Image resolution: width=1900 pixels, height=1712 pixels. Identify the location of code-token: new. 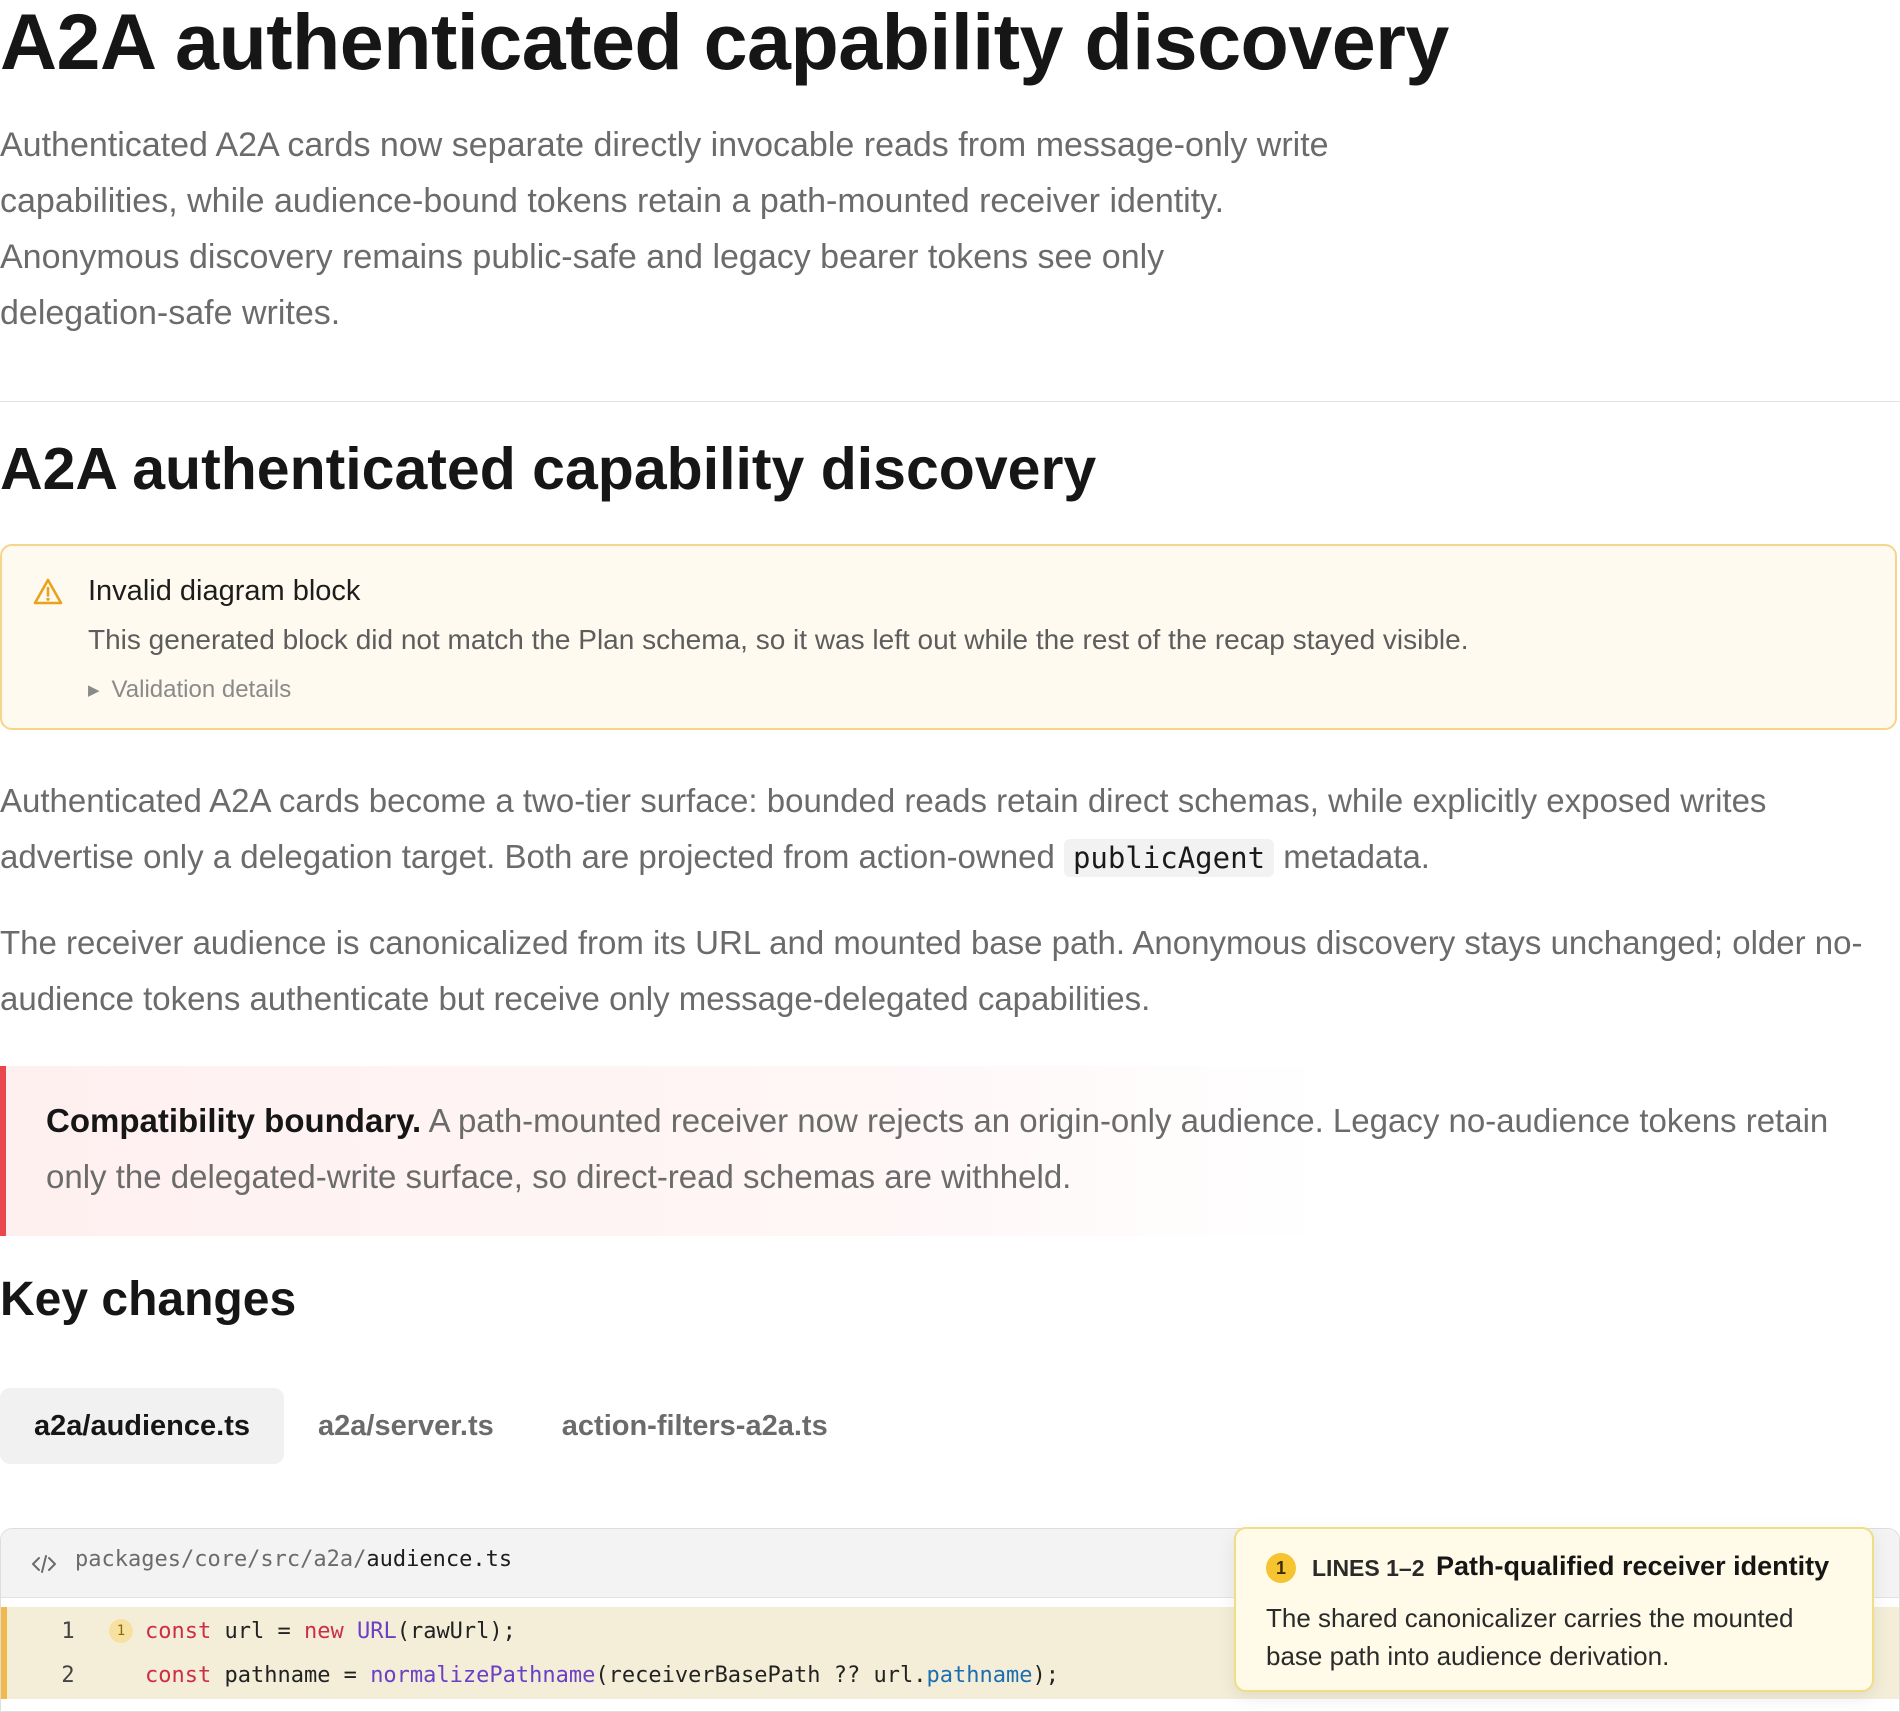
(323, 1631).